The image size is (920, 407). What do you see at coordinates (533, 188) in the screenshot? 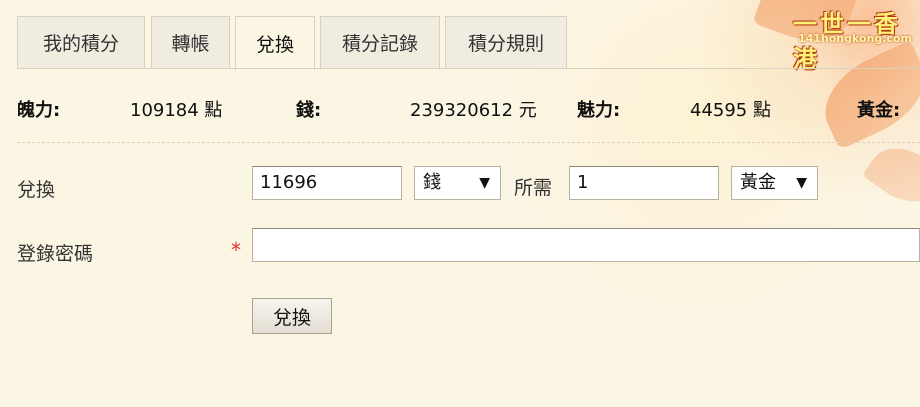
I see `required-label: 所需` at bounding box center [533, 188].